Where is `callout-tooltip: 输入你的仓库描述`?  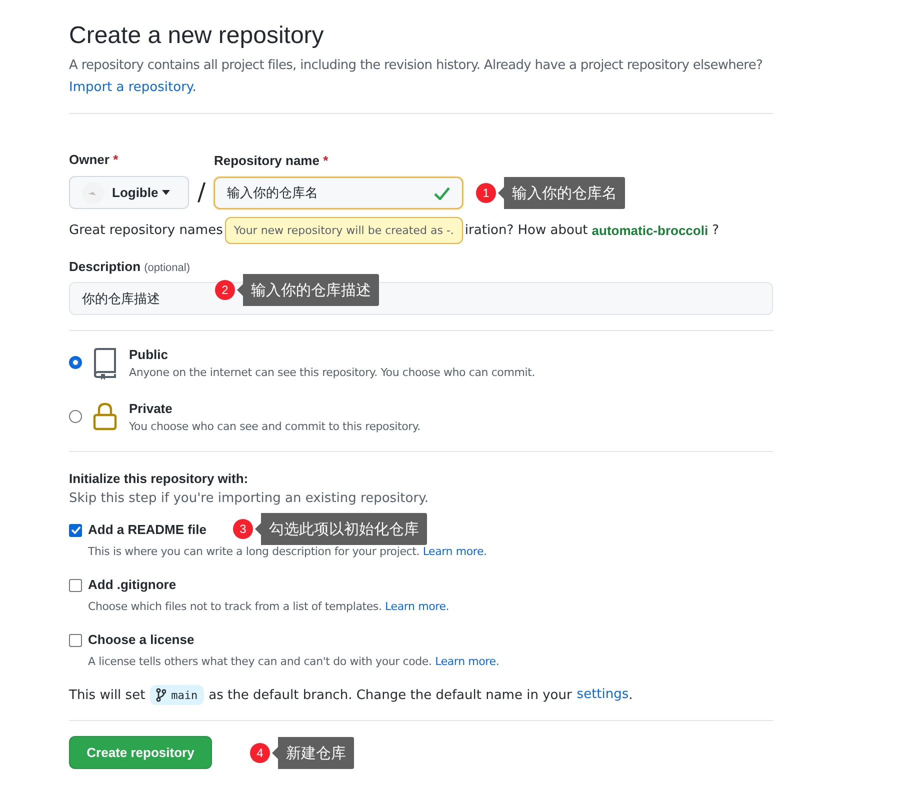 callout-tooltip: 输入你的仓库描述 is located at coordinates (308, 290).